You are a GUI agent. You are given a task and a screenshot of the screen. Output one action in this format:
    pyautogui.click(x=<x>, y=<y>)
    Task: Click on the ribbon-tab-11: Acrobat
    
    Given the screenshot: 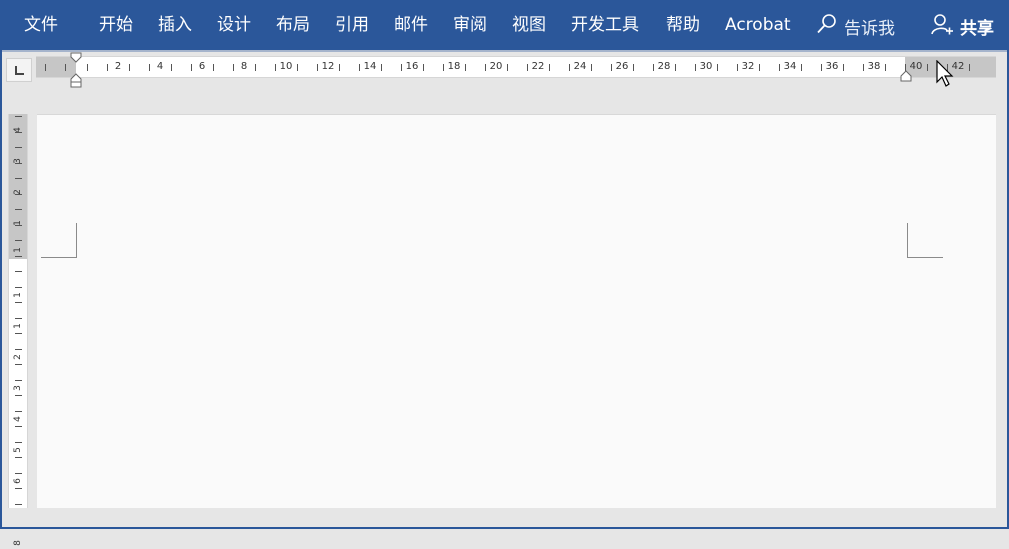 What is the action you would take?
    pyautogui.click(x=758, y=25)
    